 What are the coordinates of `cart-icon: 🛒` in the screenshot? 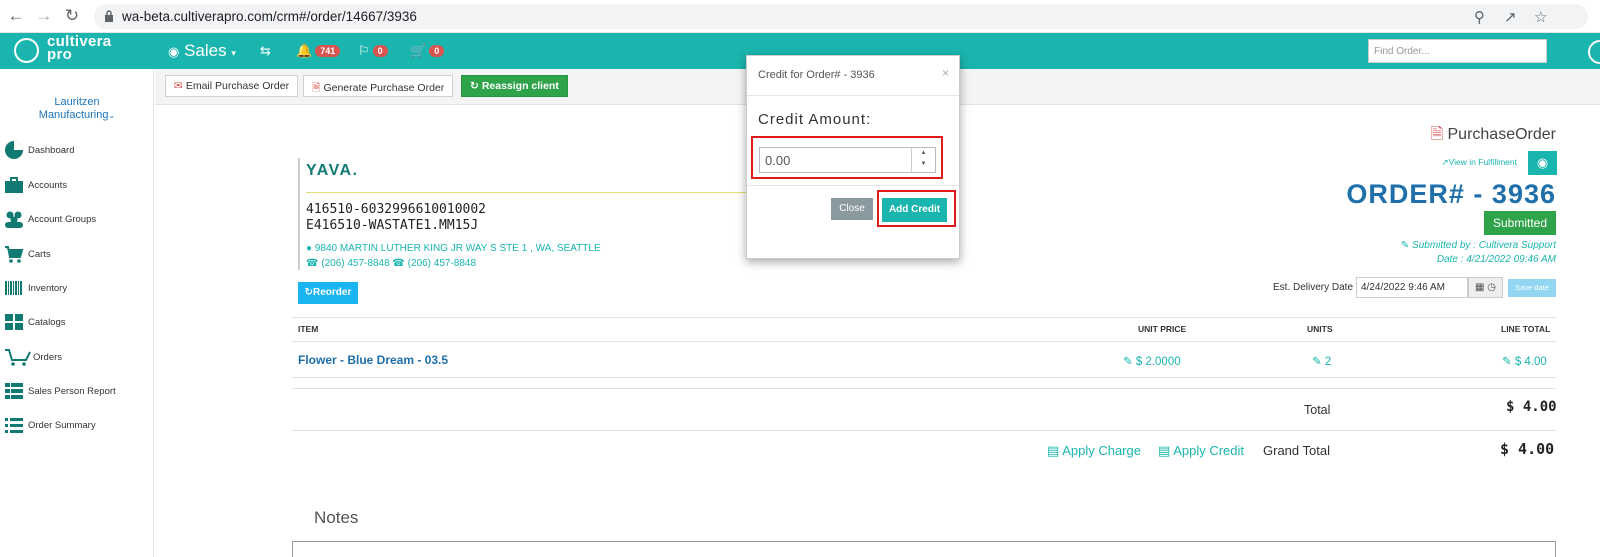 It's located at (418, 50).